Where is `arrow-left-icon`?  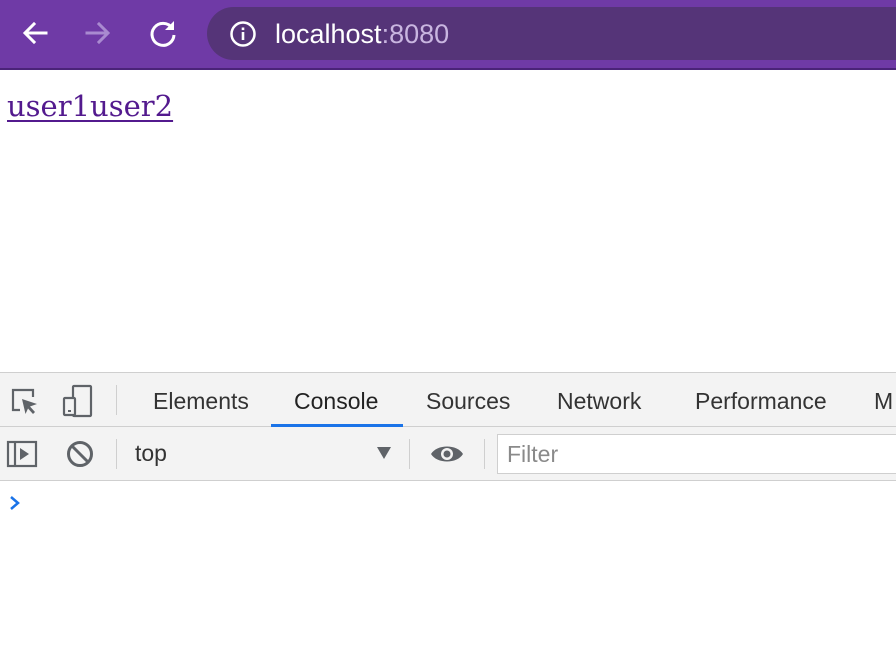
arrow-left-icon is located at coordinates (35, 33).